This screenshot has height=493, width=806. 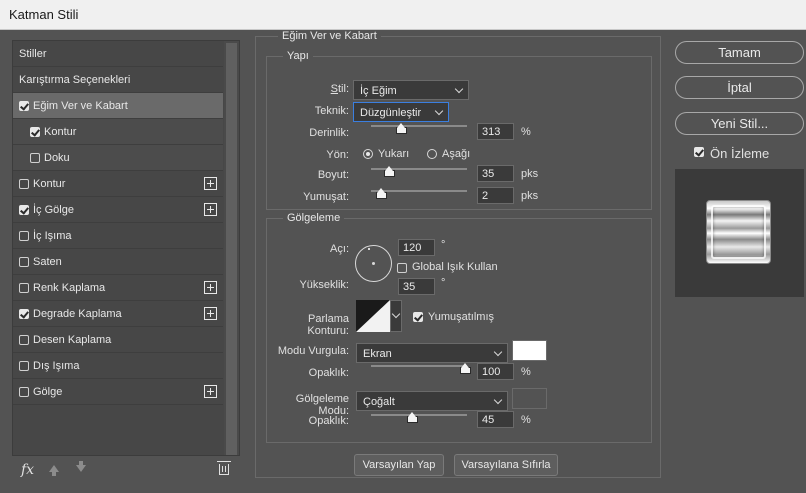 I want to click on trash-icon, so click(x=224, y=468).